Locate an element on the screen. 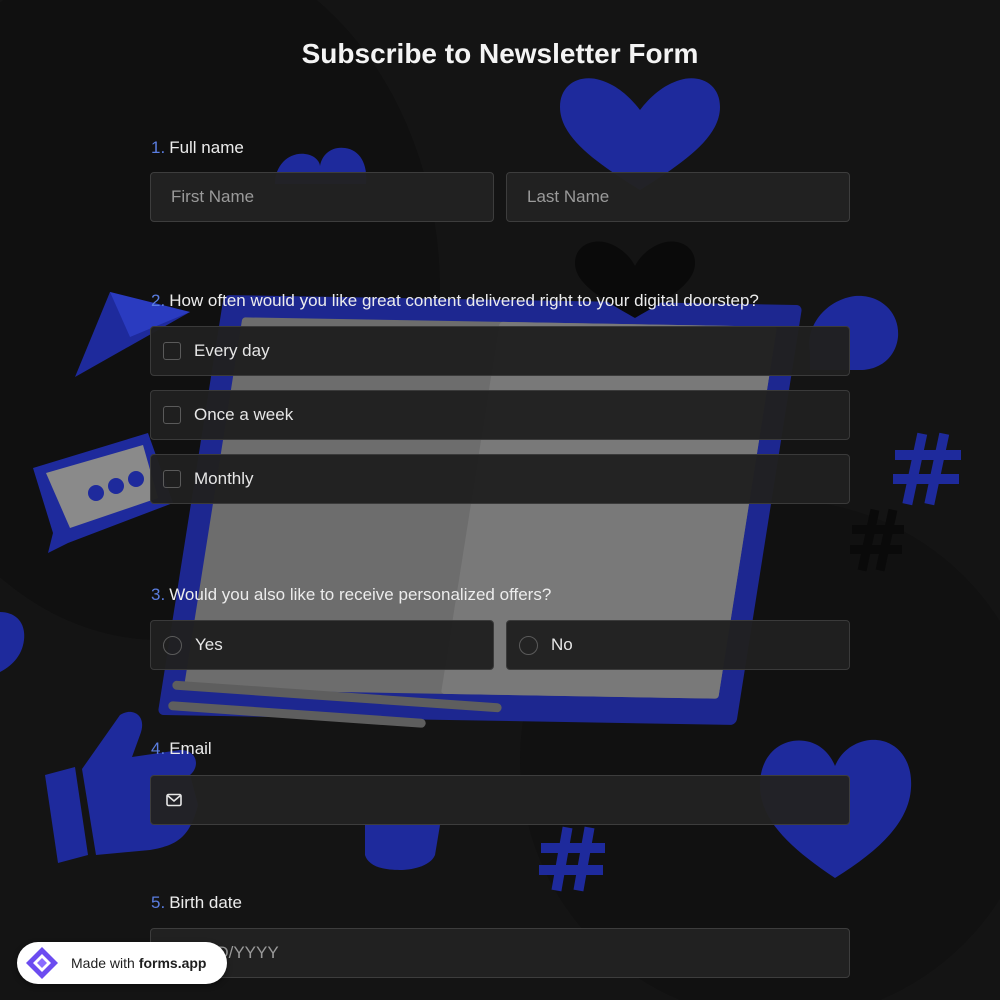  birth-date-input: MM/DD/YYYY is located at coordinates (500, 953).